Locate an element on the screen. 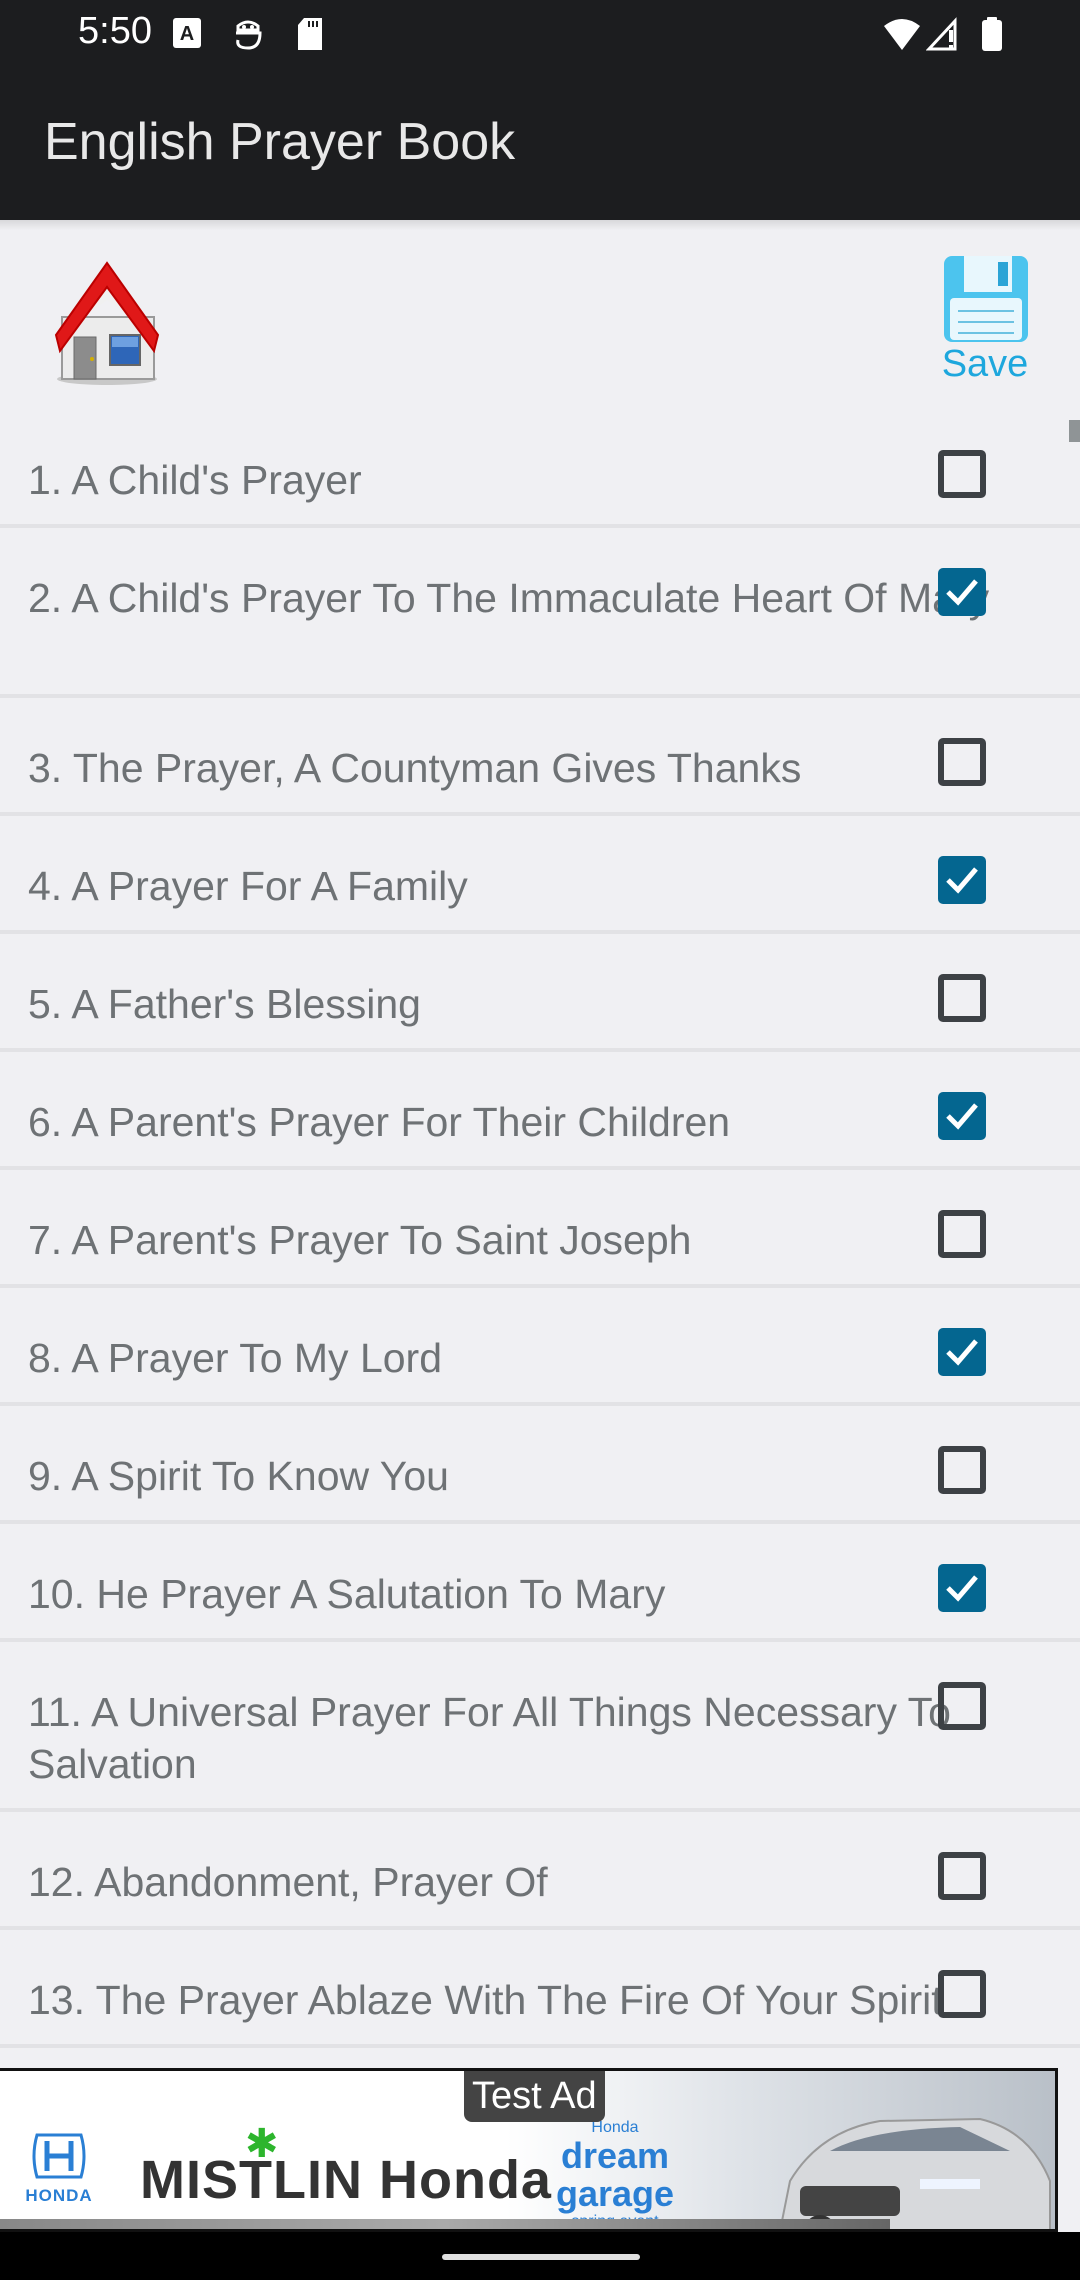 This screenshot has height=2280, width=1080. prayer-row: 4. A Prayer For A Family is located at coordinates (540, 875).